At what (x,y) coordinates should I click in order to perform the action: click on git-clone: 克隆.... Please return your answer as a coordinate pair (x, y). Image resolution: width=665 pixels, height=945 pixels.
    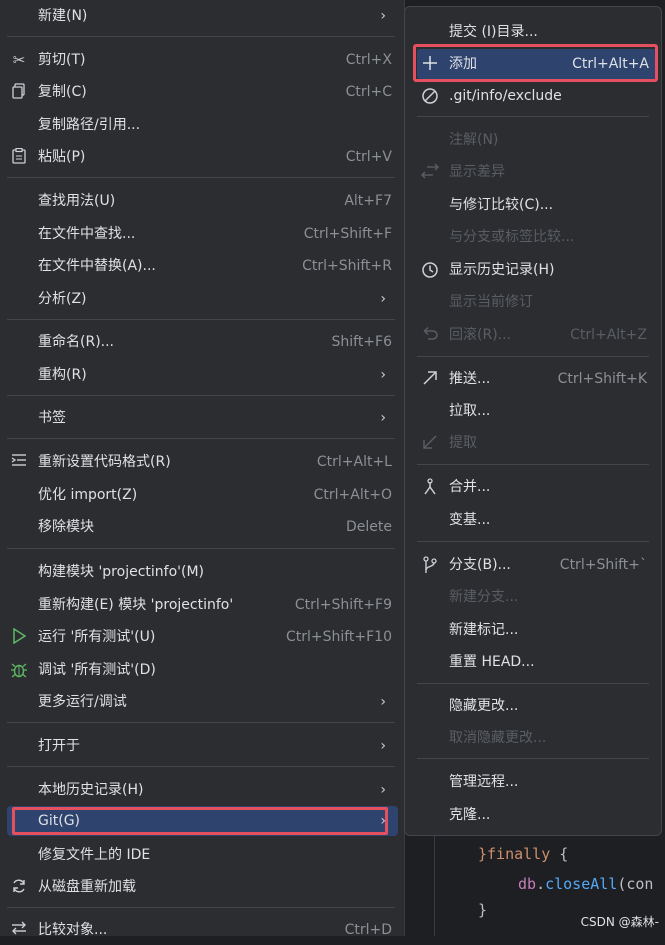
    Looking at the image, I should click on (533, 815).